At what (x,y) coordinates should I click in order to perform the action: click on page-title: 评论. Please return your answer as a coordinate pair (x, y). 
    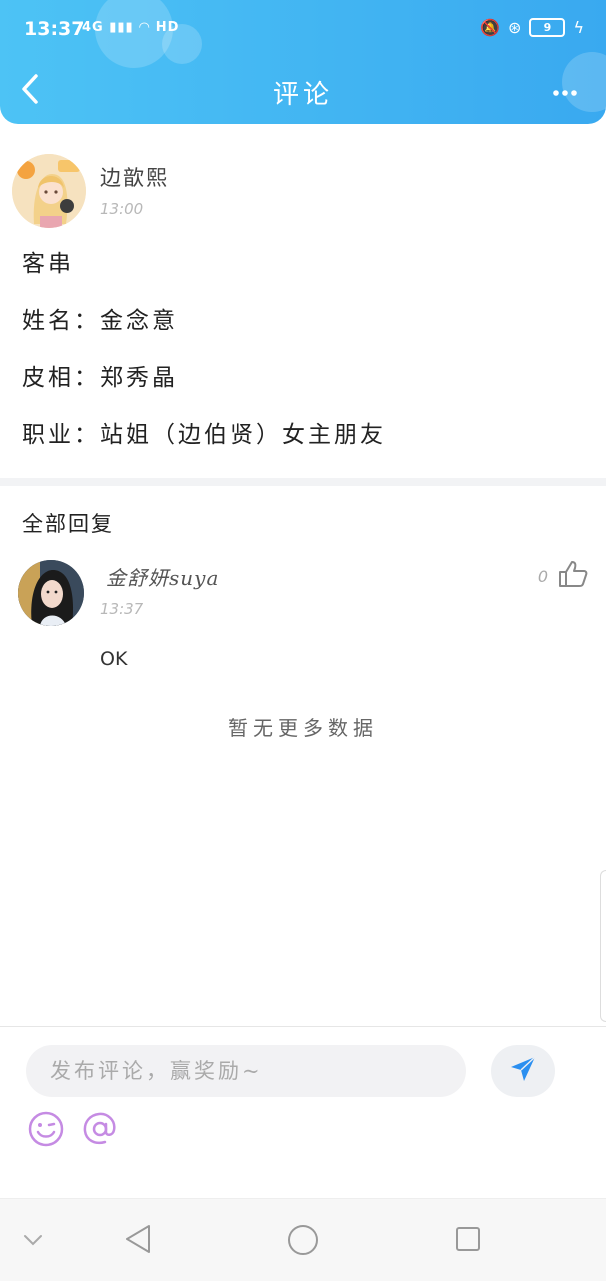
    Looking at the image, I should click on (302, 95).